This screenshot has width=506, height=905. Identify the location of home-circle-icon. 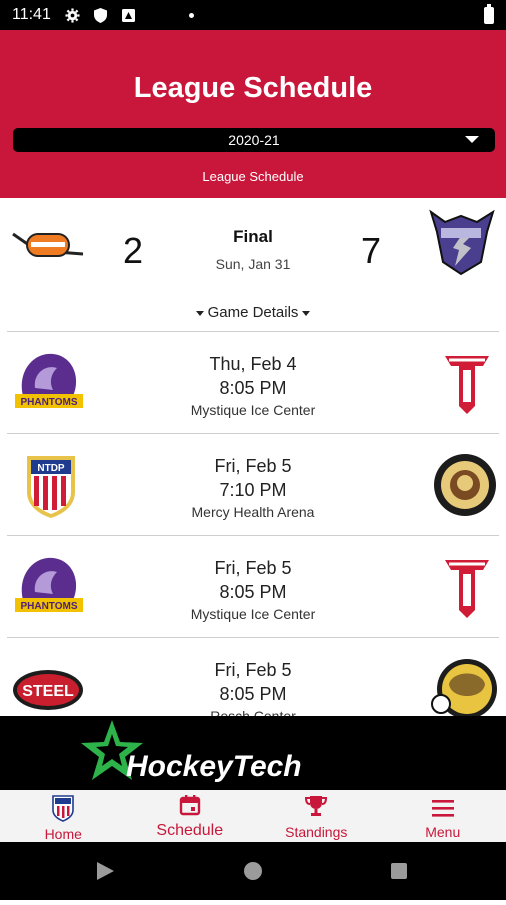
(253, 871).